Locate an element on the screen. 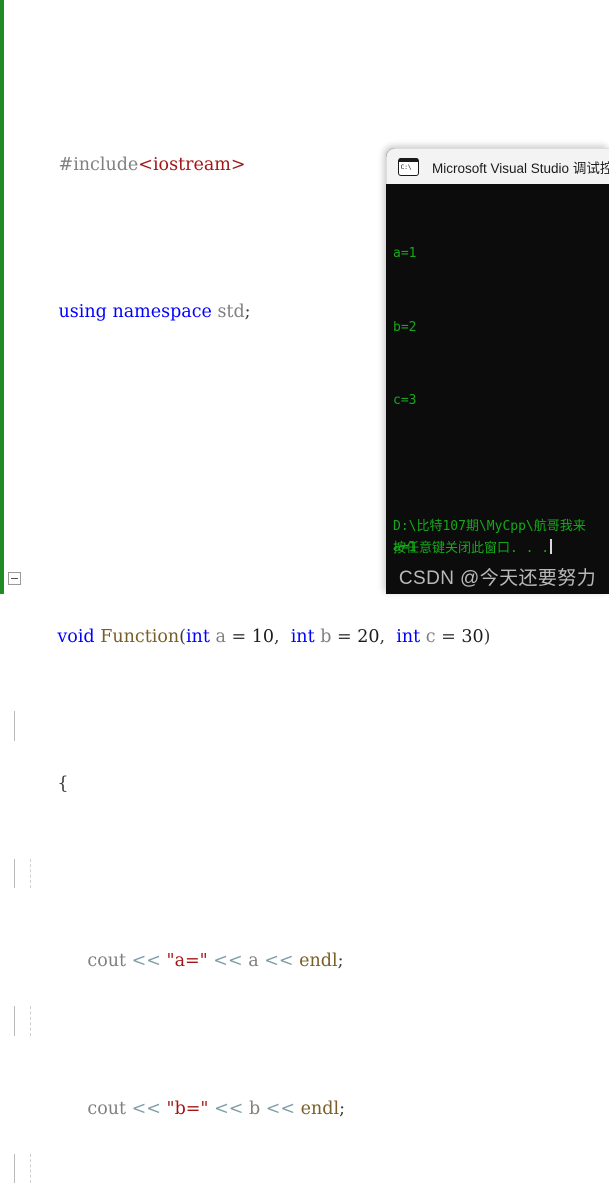 The image size is (609, 1188). token-string-literal-a: "a=" is located at coordinates (187, 961).